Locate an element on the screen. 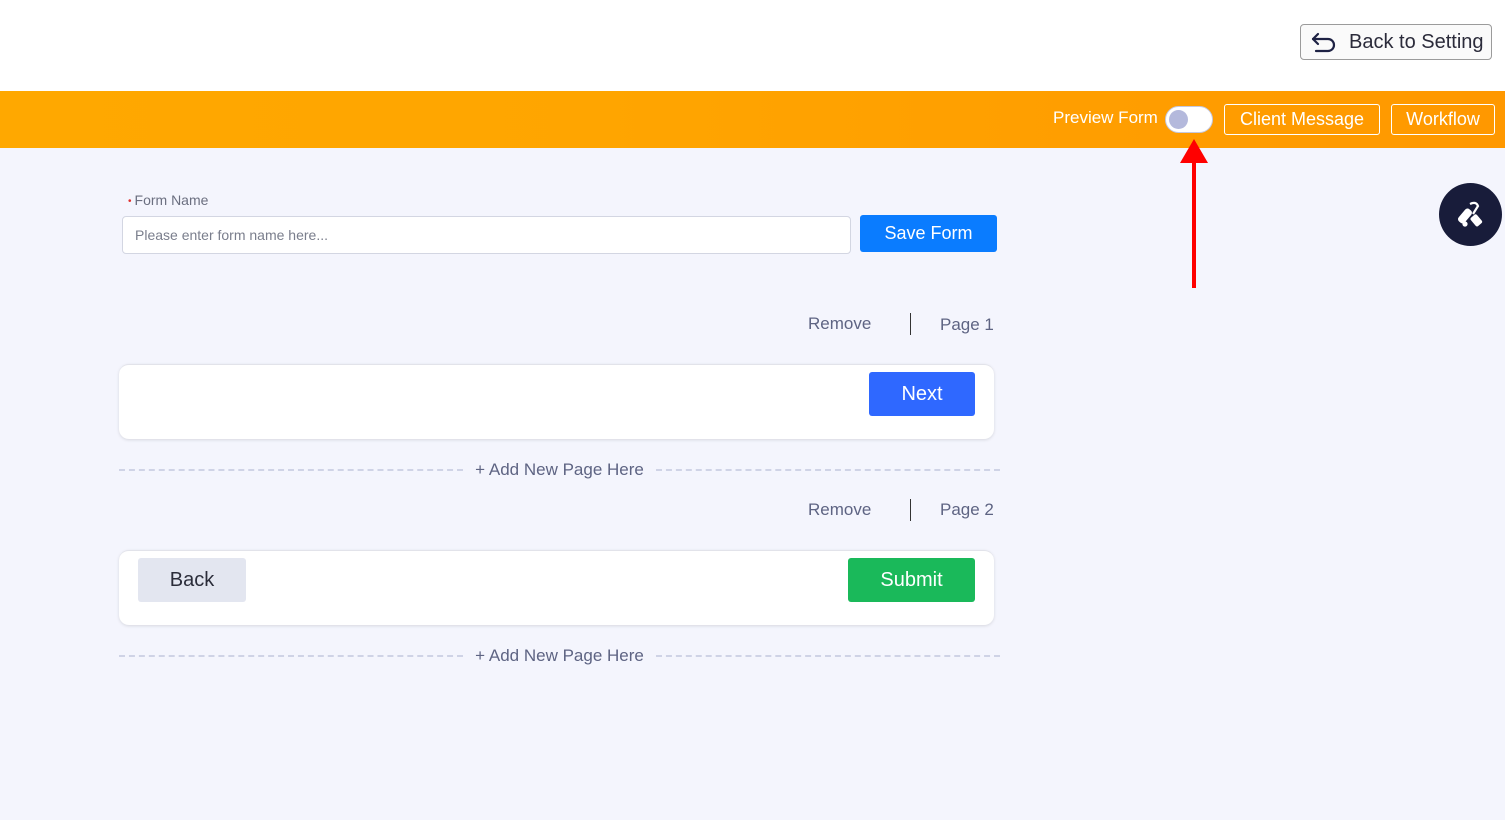  add-new-page-divider-2: + Add New Page Here is located at coordinates (560, 656).